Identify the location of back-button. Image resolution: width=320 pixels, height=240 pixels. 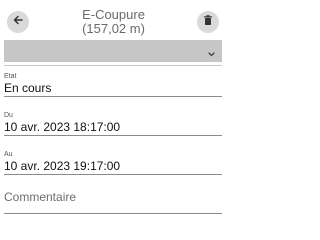
(18, 22).